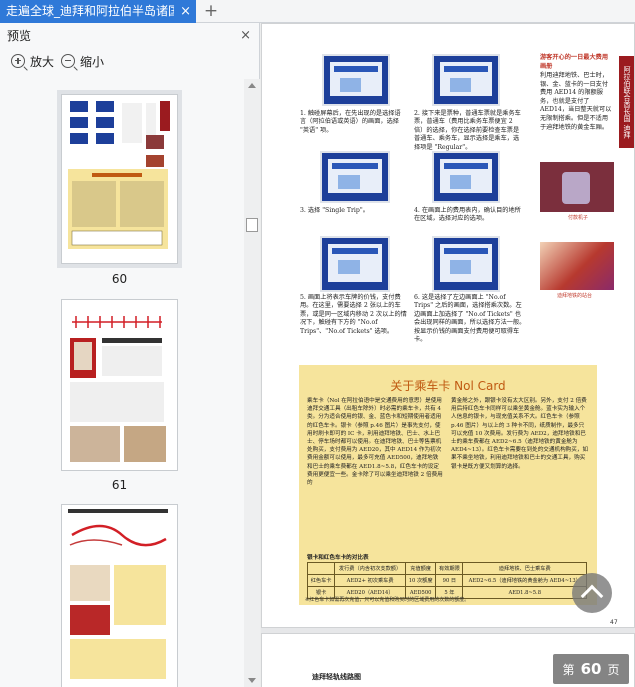 The height and width of the screenshot is (687, 635). What do you see at coordinates (578, 218) in the screenshot?
I see `photo-caption-1: 付款机子` at bounding box center [578, 218].